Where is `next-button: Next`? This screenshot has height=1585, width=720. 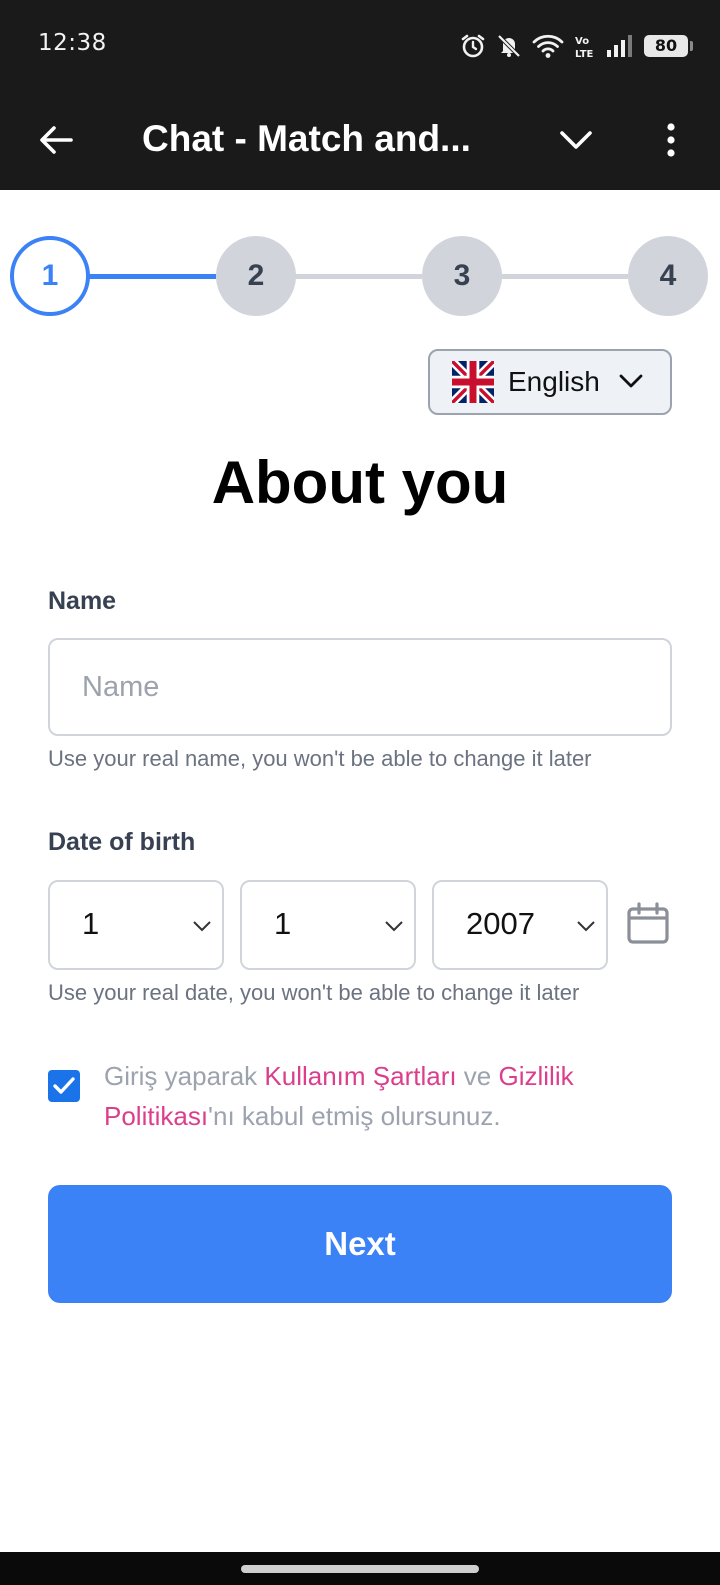
next-button: Next is located at coordinates (360, 1244).